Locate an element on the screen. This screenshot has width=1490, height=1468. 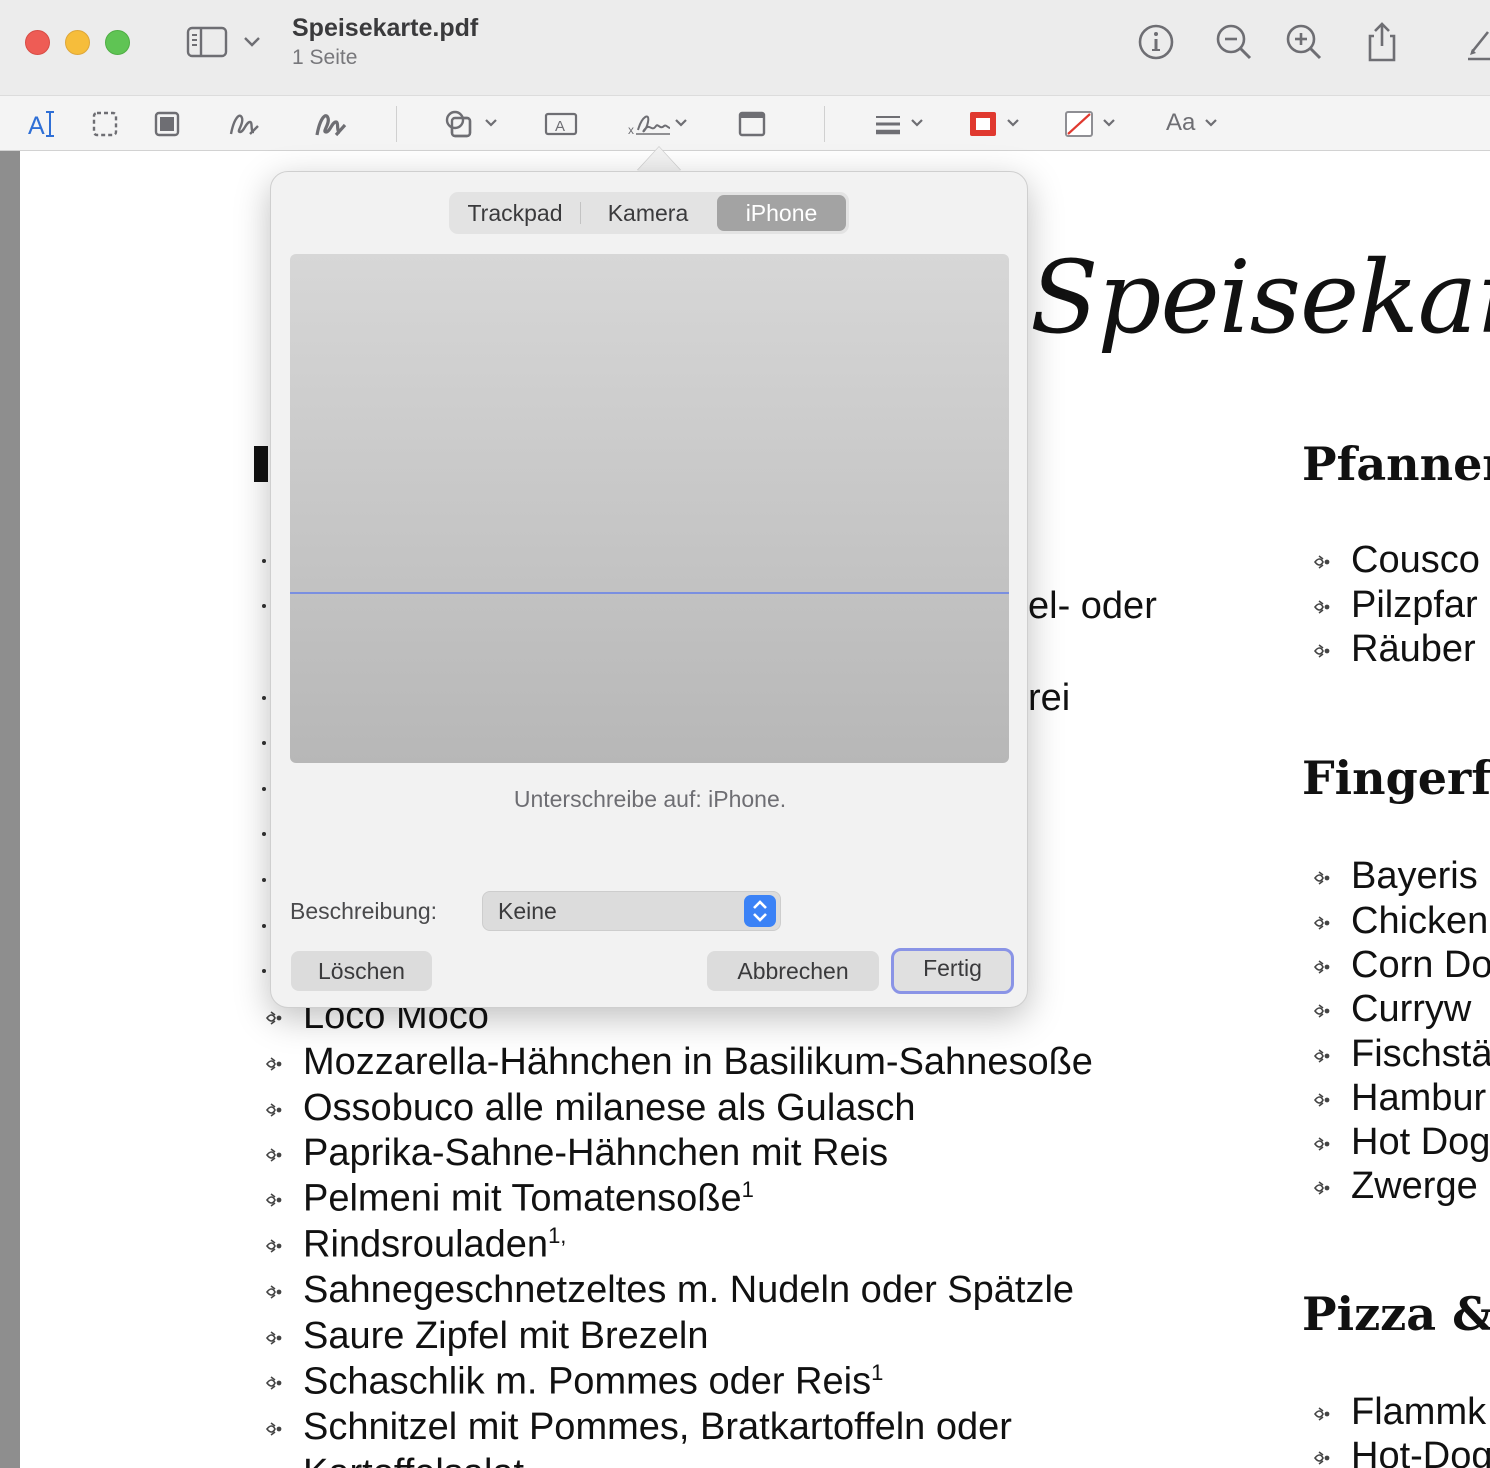
up-down-chevron-icon is located at coordinates (760, 911).